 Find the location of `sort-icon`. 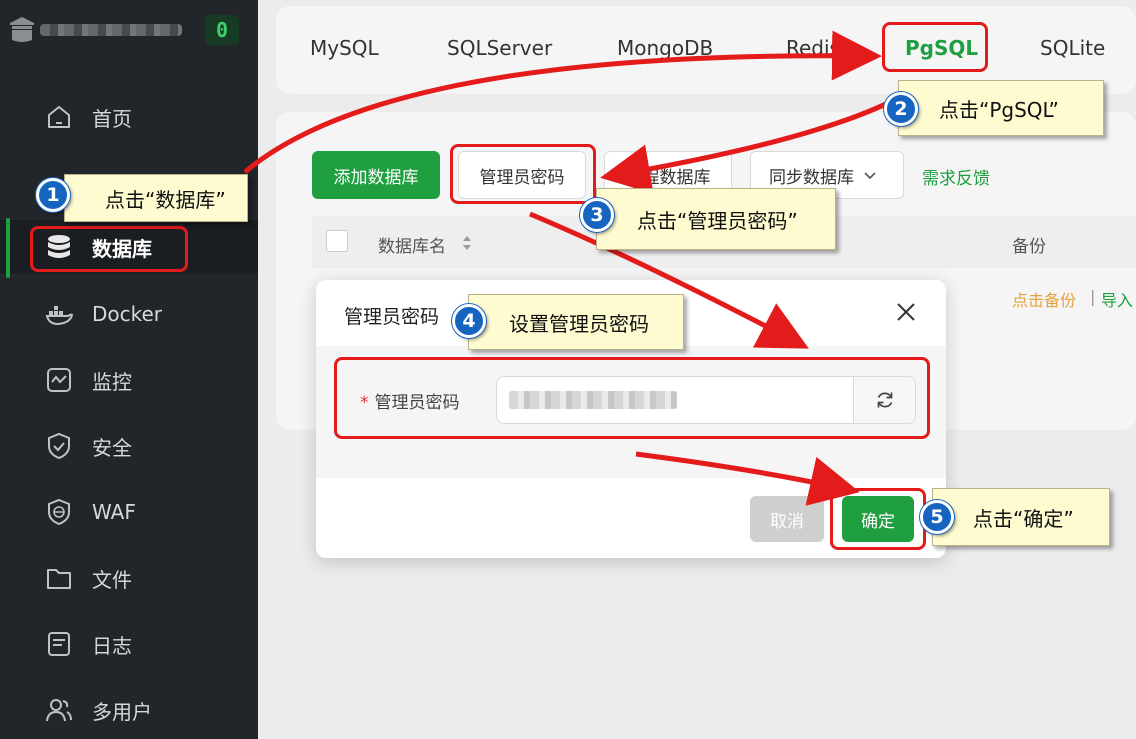

sort-icon is located at coordinates (467, 243).